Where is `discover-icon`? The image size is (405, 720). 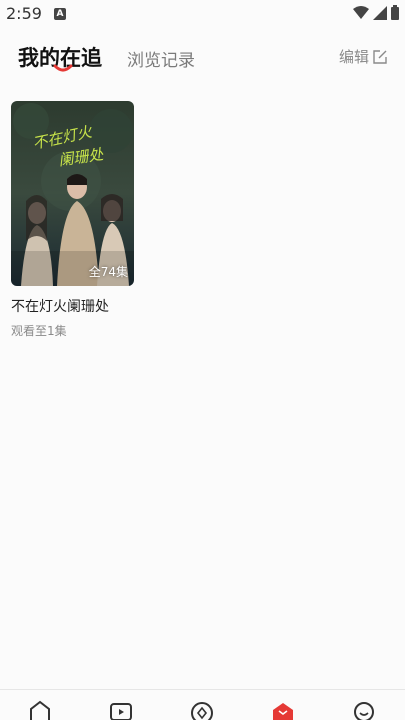
discover-icon is located at coordinates (202, 710).